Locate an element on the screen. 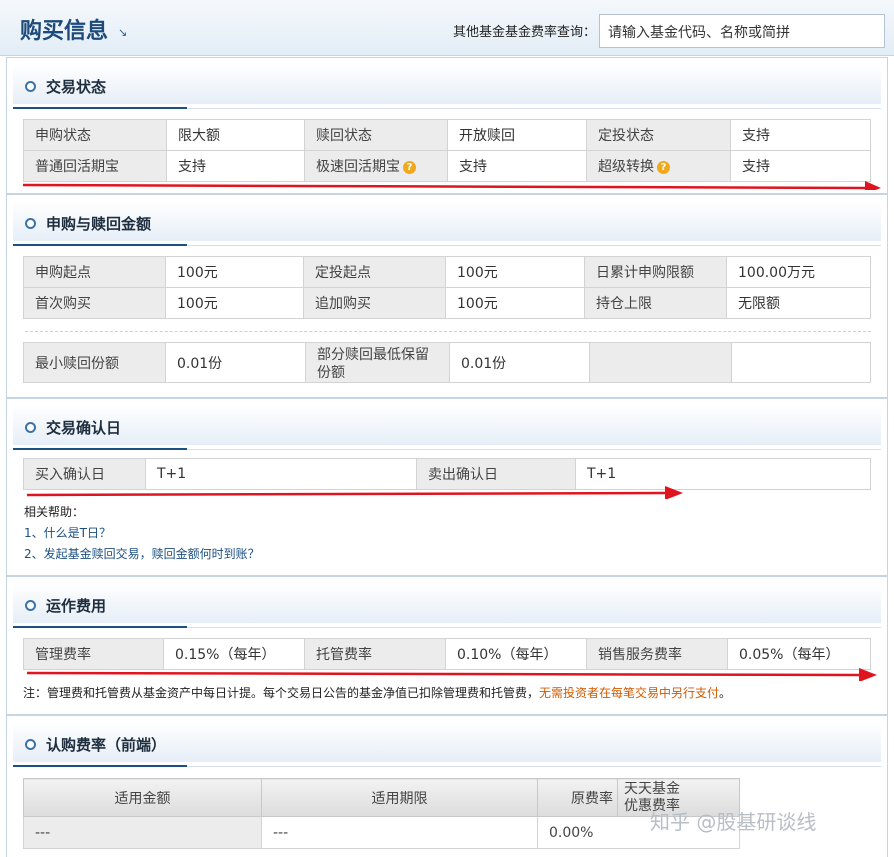 The height and width of the screenshot is (857, 894). table-cell-key: 首次购买 is located at coordinates (94, 303).